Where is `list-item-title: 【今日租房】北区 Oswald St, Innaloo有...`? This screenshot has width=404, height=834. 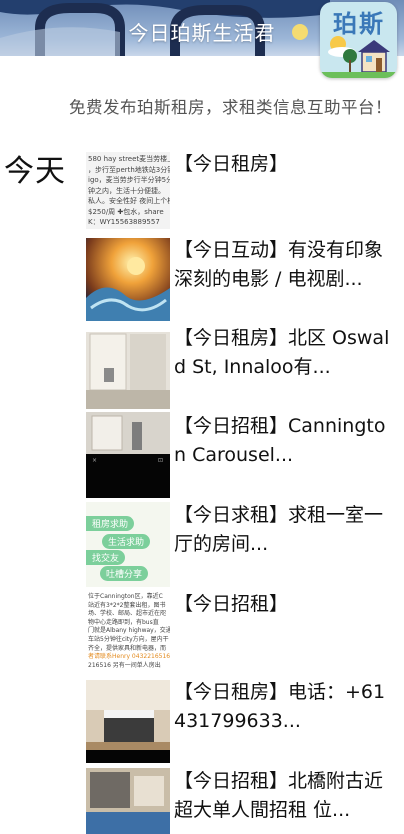
list-item-title: 【今日租房】北区 Oswald St, Innaloo有... is located at coordinates (285, 353).